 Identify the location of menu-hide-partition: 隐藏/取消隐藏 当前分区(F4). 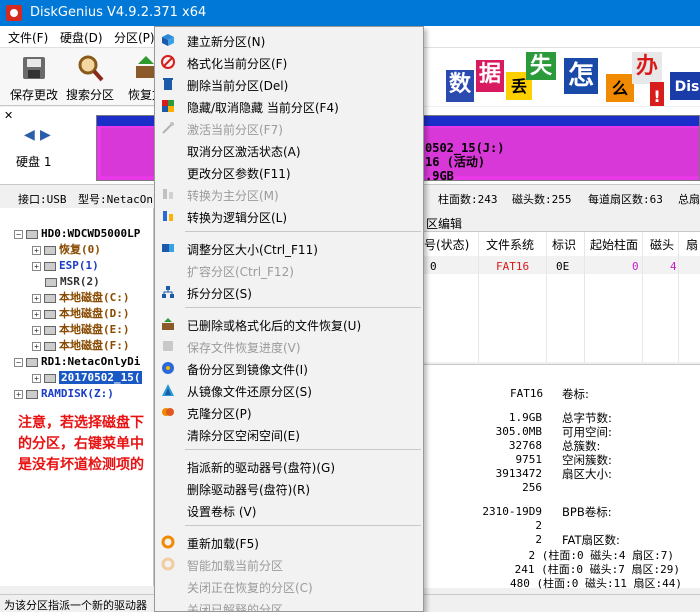
(289, 106).